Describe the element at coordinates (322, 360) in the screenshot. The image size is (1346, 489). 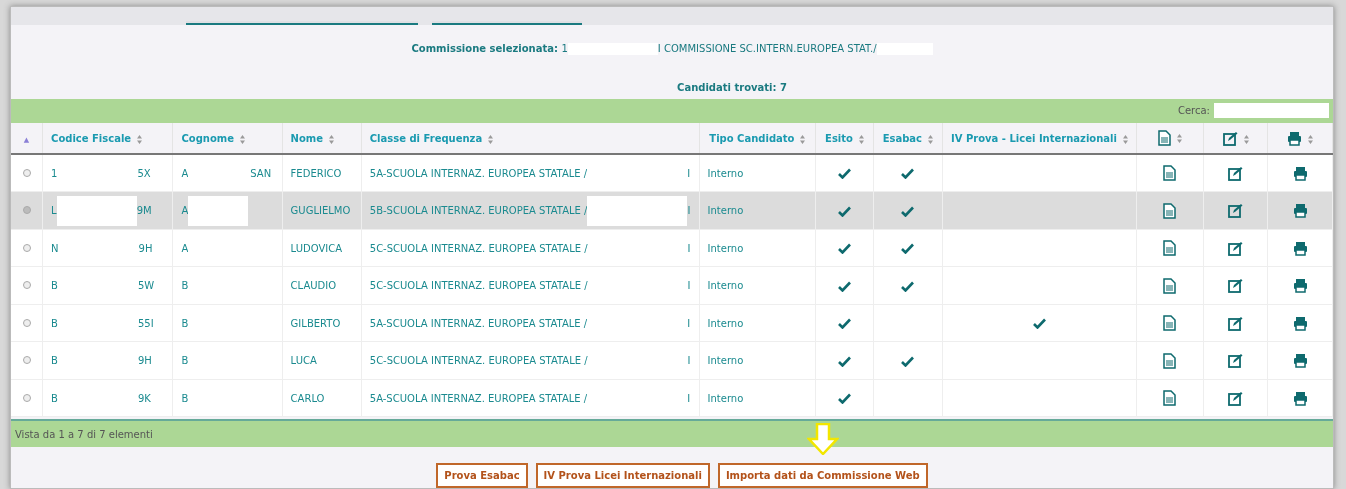
I see `table-cell: LUCA` at that location.